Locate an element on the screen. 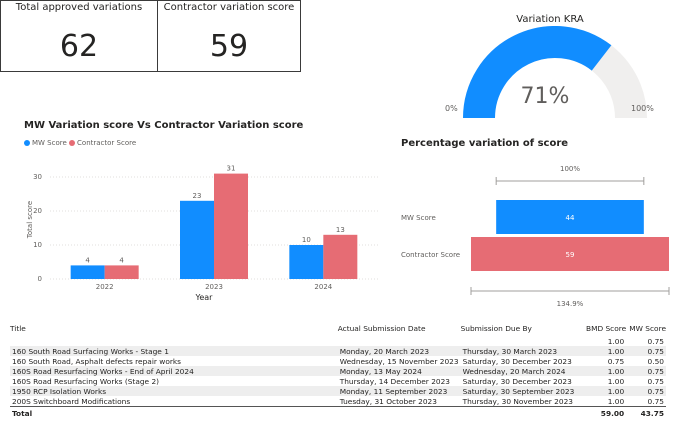  card-title: Contractor variation score is located at coordinates (229, 7).